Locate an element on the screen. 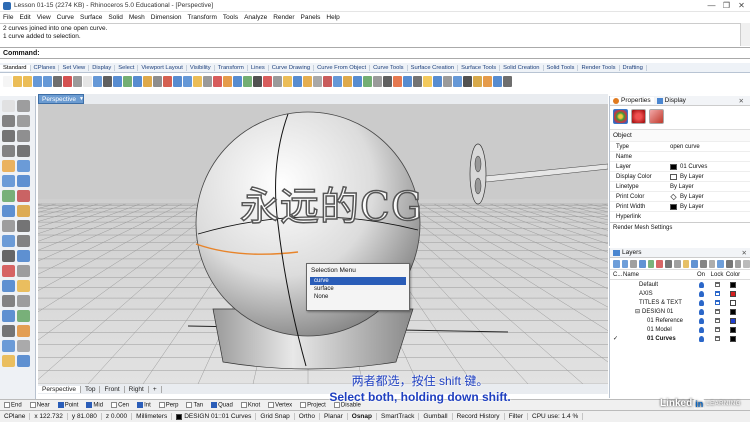 The image size is (750, 422). decal-icon is located at coordinates (656, 116).